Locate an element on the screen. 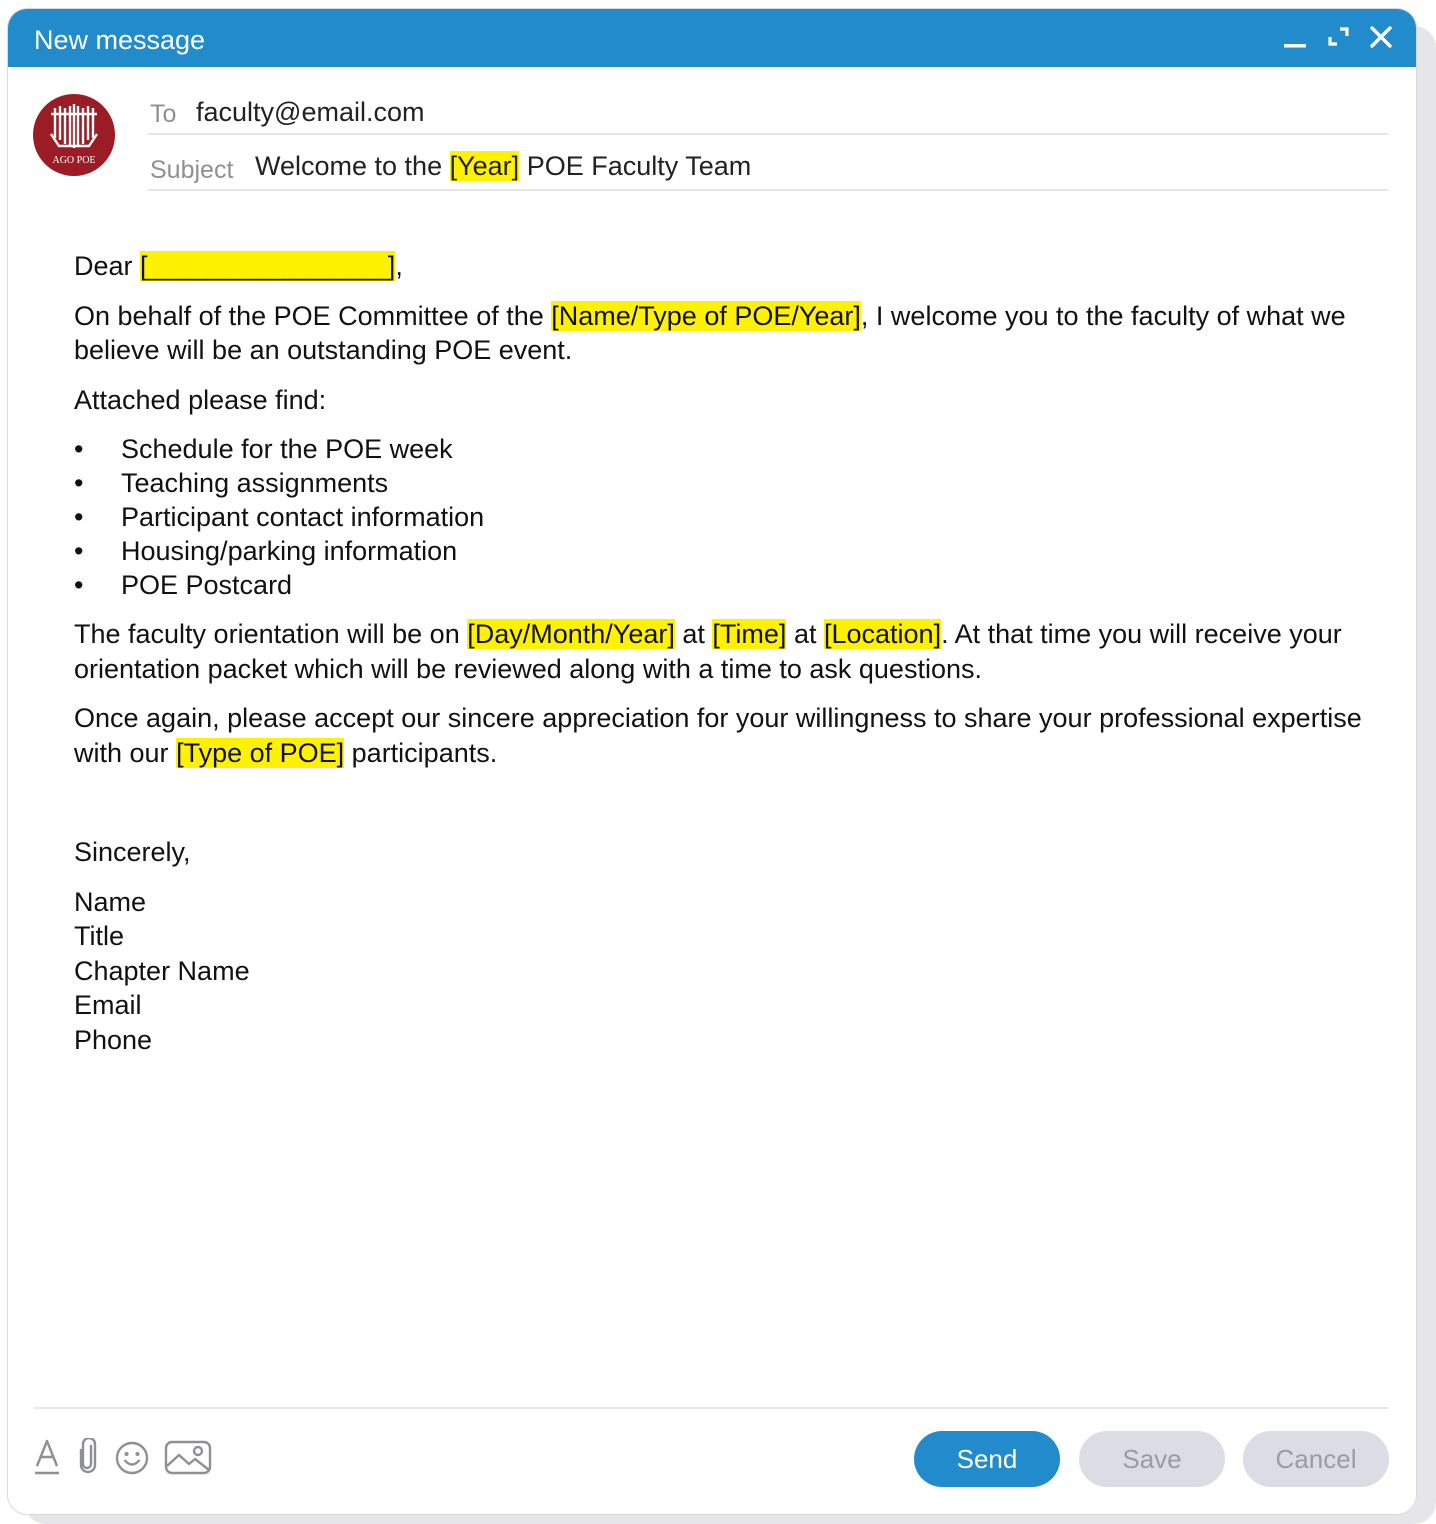 The height and width of the screenshot is (1524, 1436). list-item-text: Schedule for the POE week is located at coordinates (287, 449).